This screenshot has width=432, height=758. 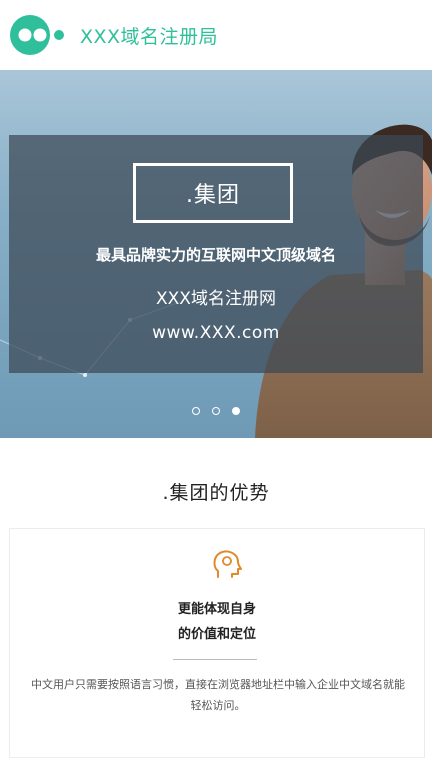 What do you see at coordinates (217, 622) in the screenshot?
I see `advantage-card-title: 更能体现自身 的价值和定位` at bounding box center [217, 622].